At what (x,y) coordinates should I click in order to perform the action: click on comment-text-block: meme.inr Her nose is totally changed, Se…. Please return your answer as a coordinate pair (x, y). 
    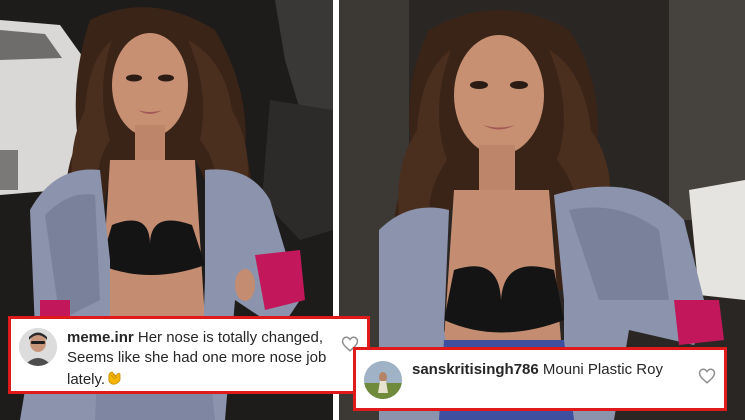
    Looking at the image, I should click on (201, 358).